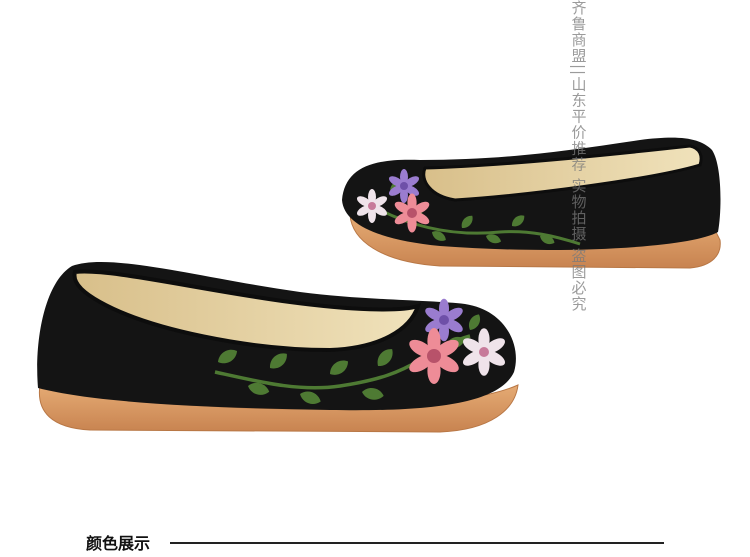  What do you see at coordinates (417, 543) in the screenshot?
I see `caption-divider` at bounding box center [417, 543].